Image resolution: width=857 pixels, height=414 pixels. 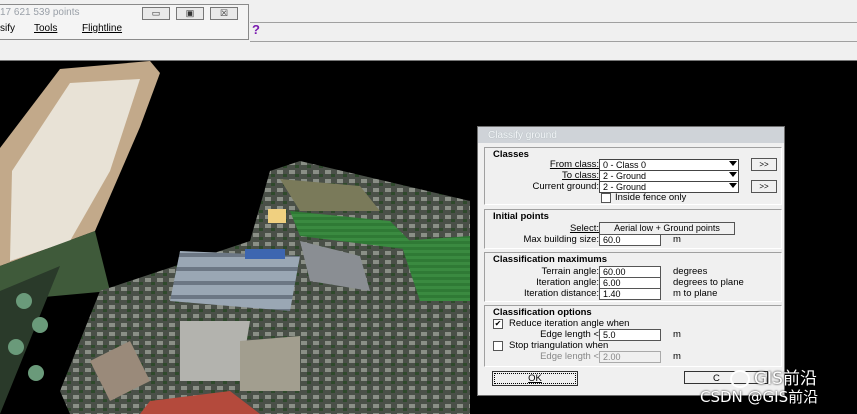 I want to click on terrain-angle-unit: degrees, so click(x=690, y=271).